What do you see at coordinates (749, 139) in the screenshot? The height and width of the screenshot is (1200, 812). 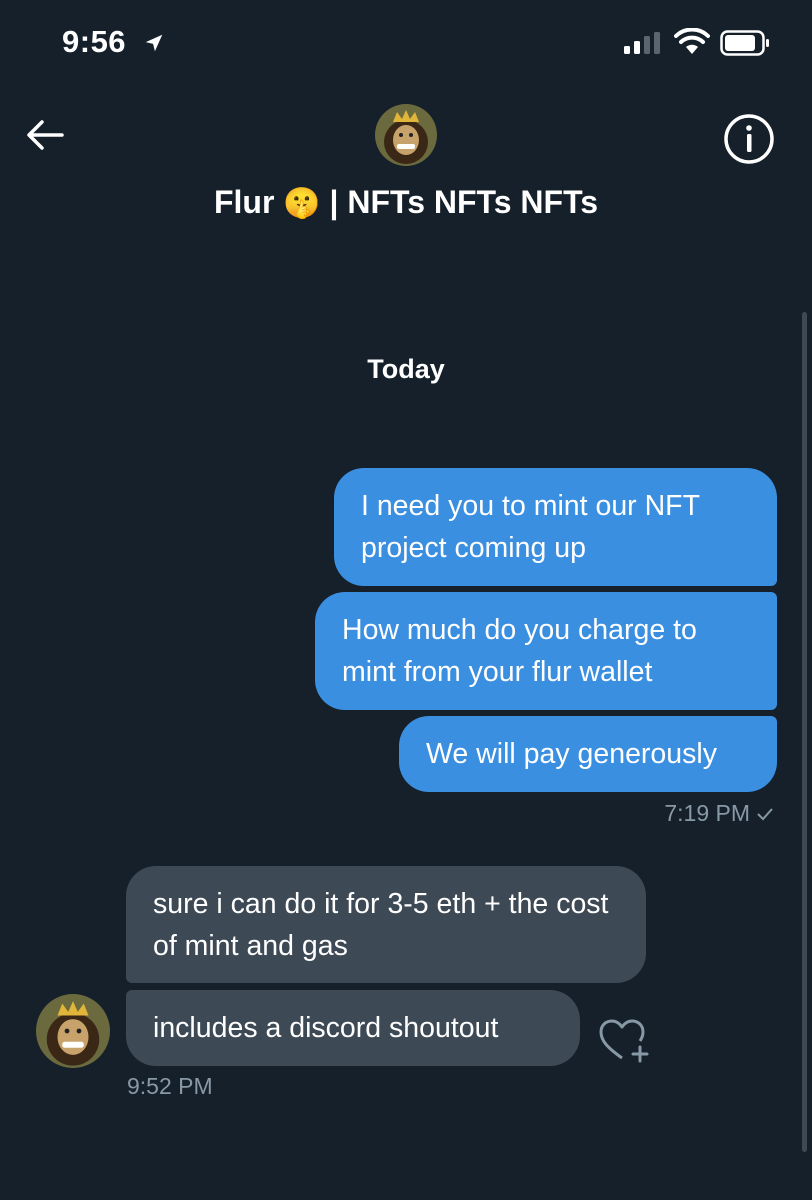 I see `info-icon` at bounding box center [749, 139].